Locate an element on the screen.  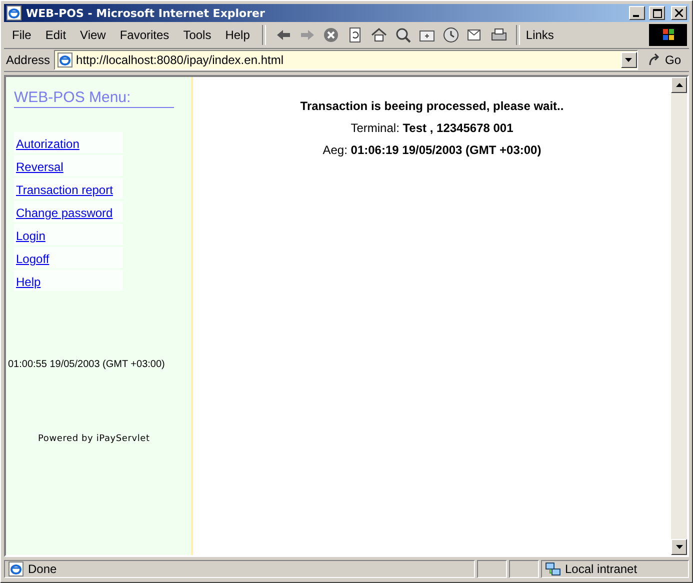
address-field: http://localhost:8080/ipay/index.en.html is located at coordinates (346, 60).